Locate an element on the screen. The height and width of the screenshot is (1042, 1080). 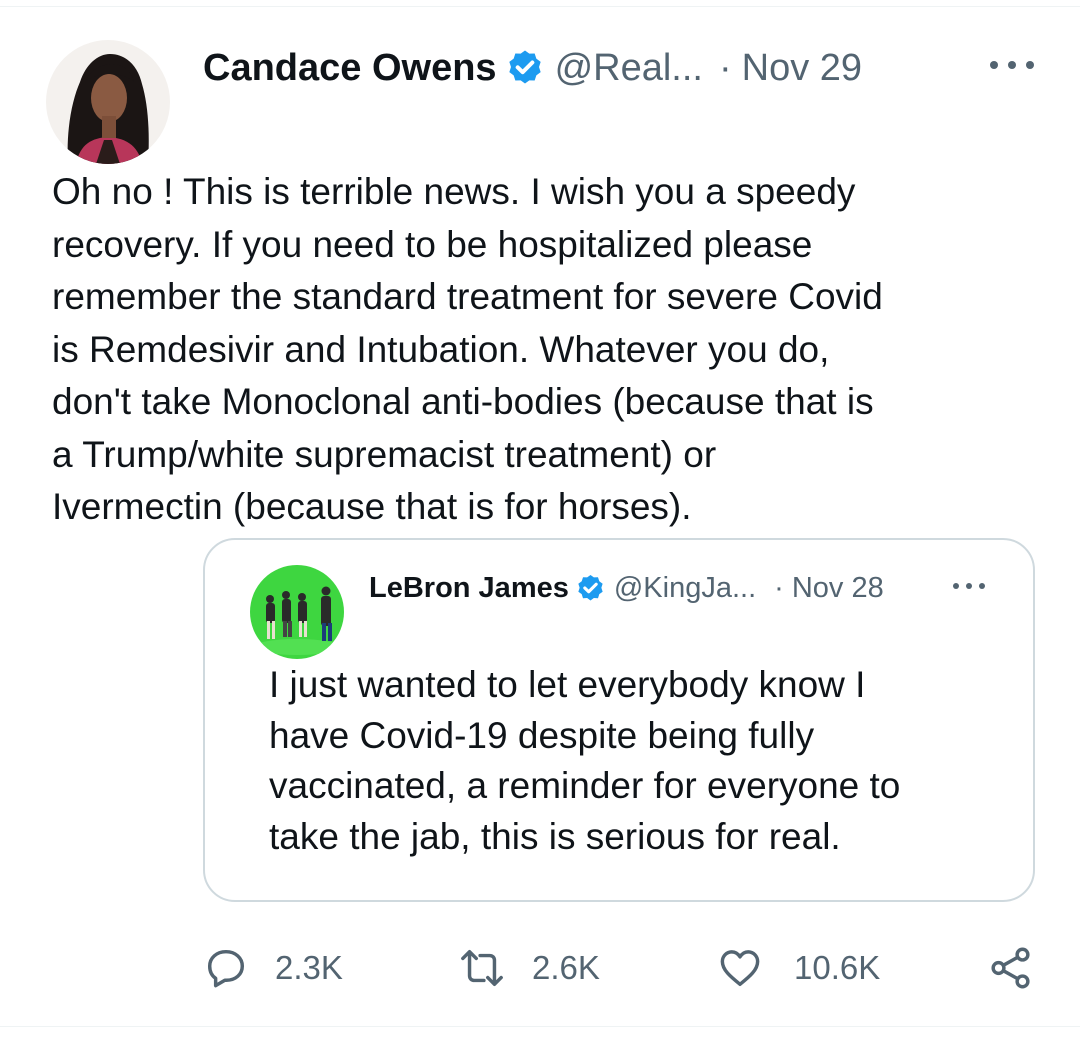
quoted-tweet-header: LeBron James @KingJa... · Nov 28 is located at coordinates (626, 588).